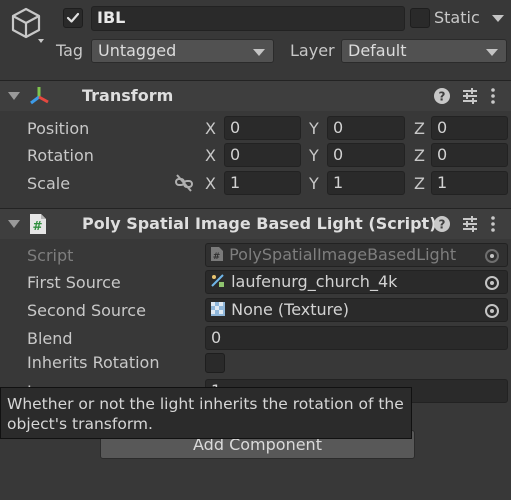  What do you see at coordinates (26, 25) in the screenshot?
I see `cube-icon` at bounding box center [26, 25].